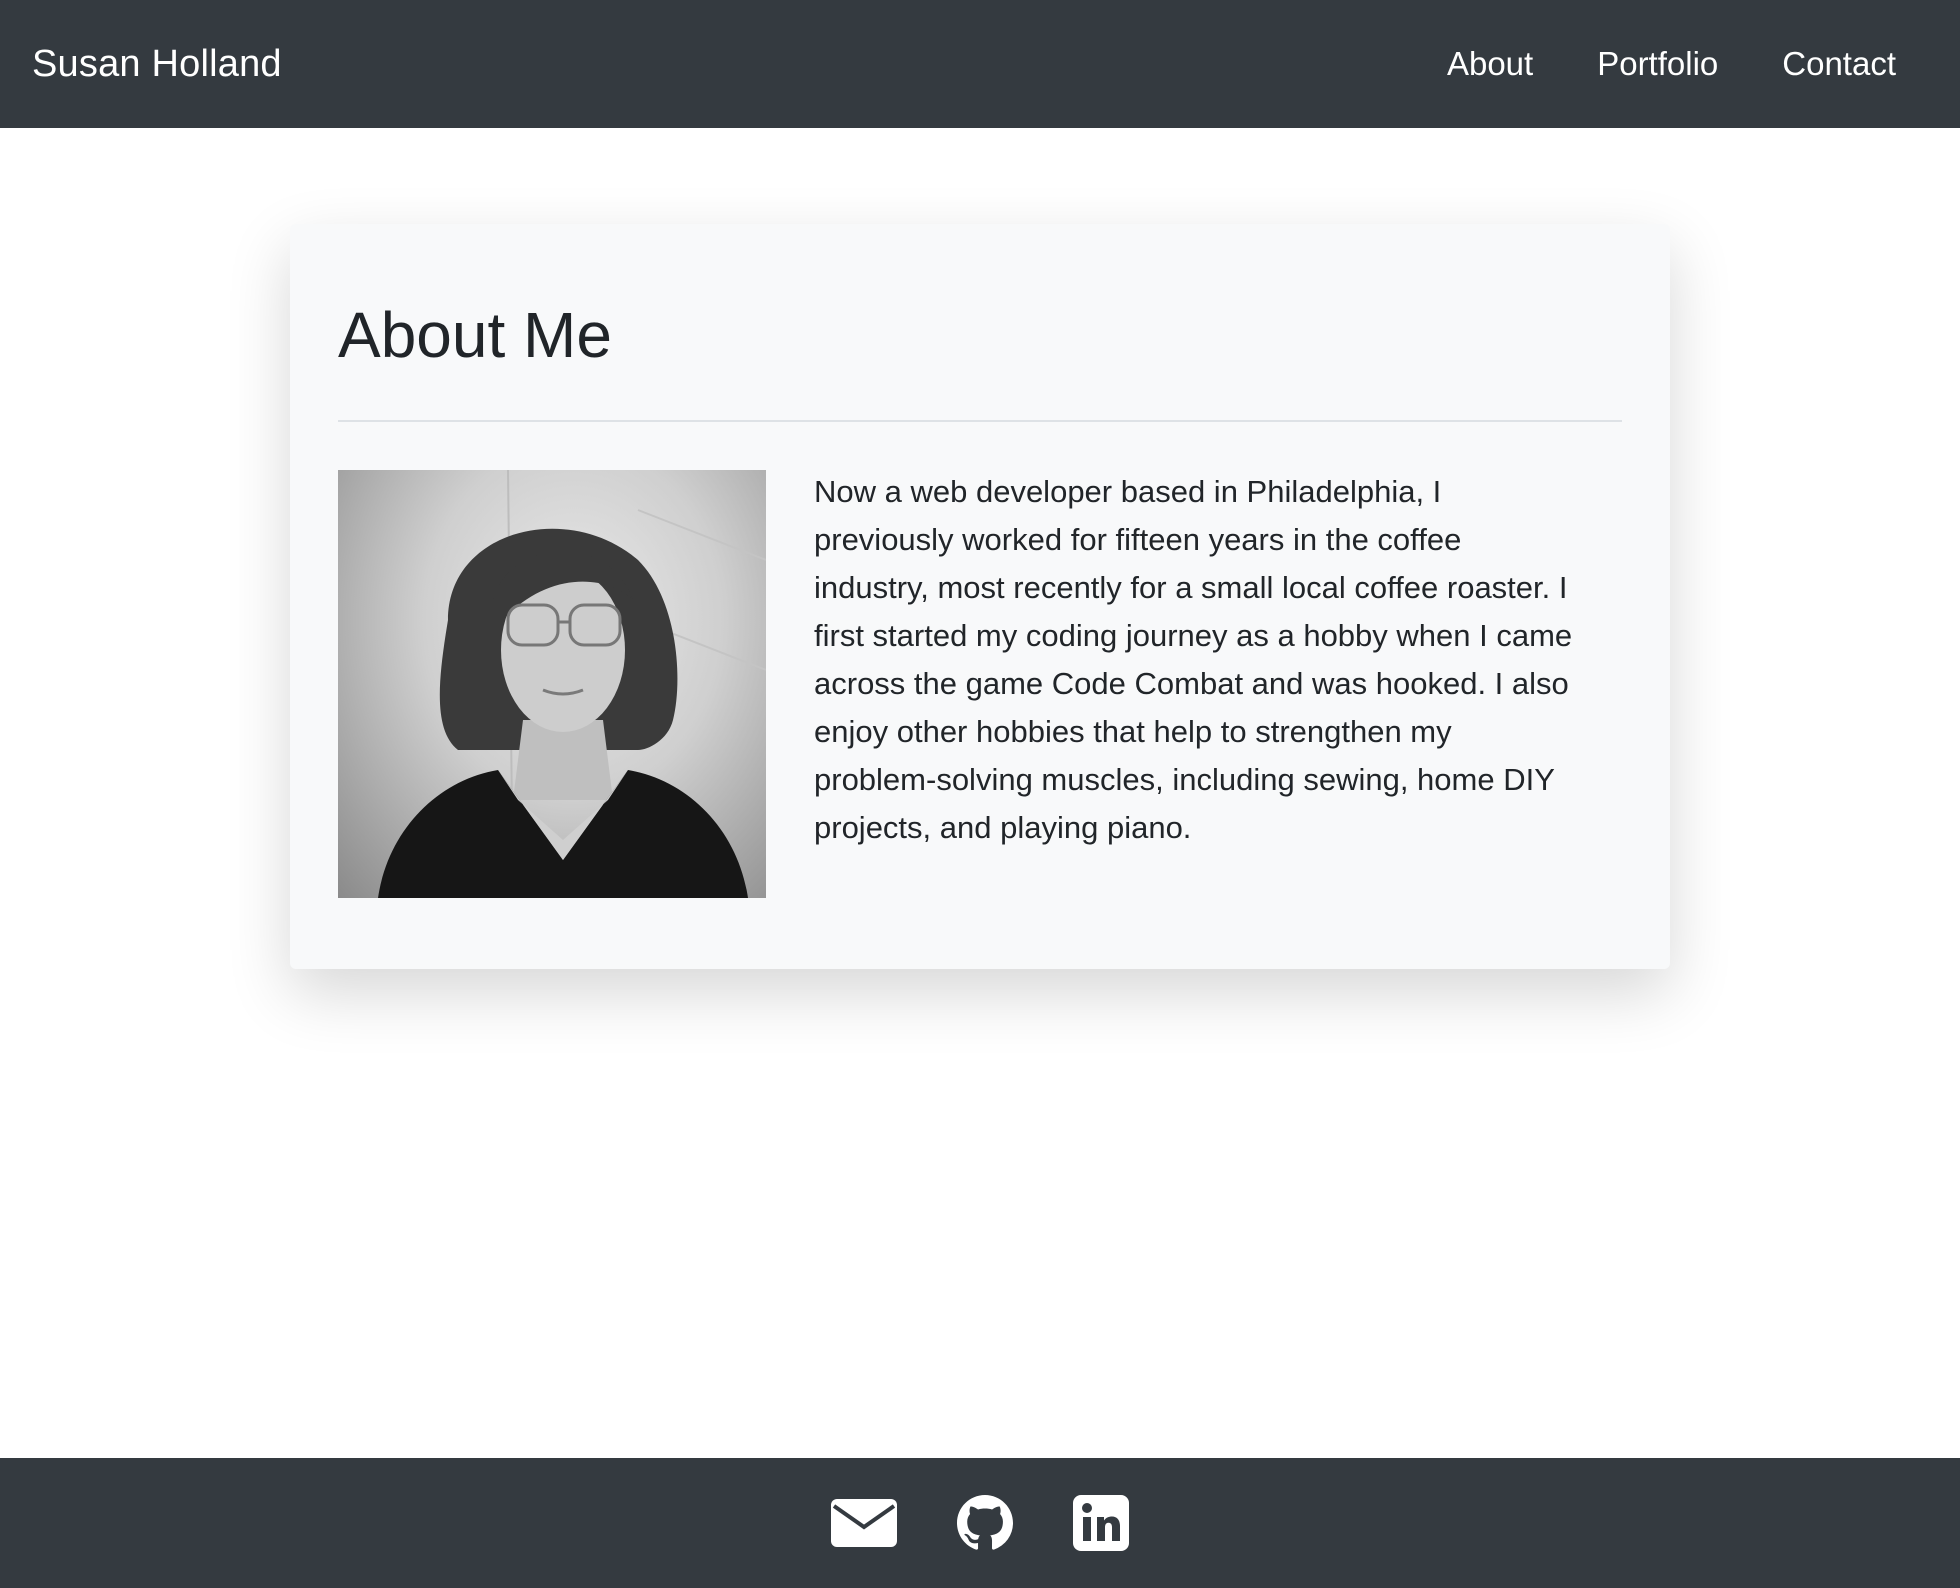 This screenshot has width=1960, height=1588. I want to click on nav-link-portfolio: Portfolio, so click(1657, 64).